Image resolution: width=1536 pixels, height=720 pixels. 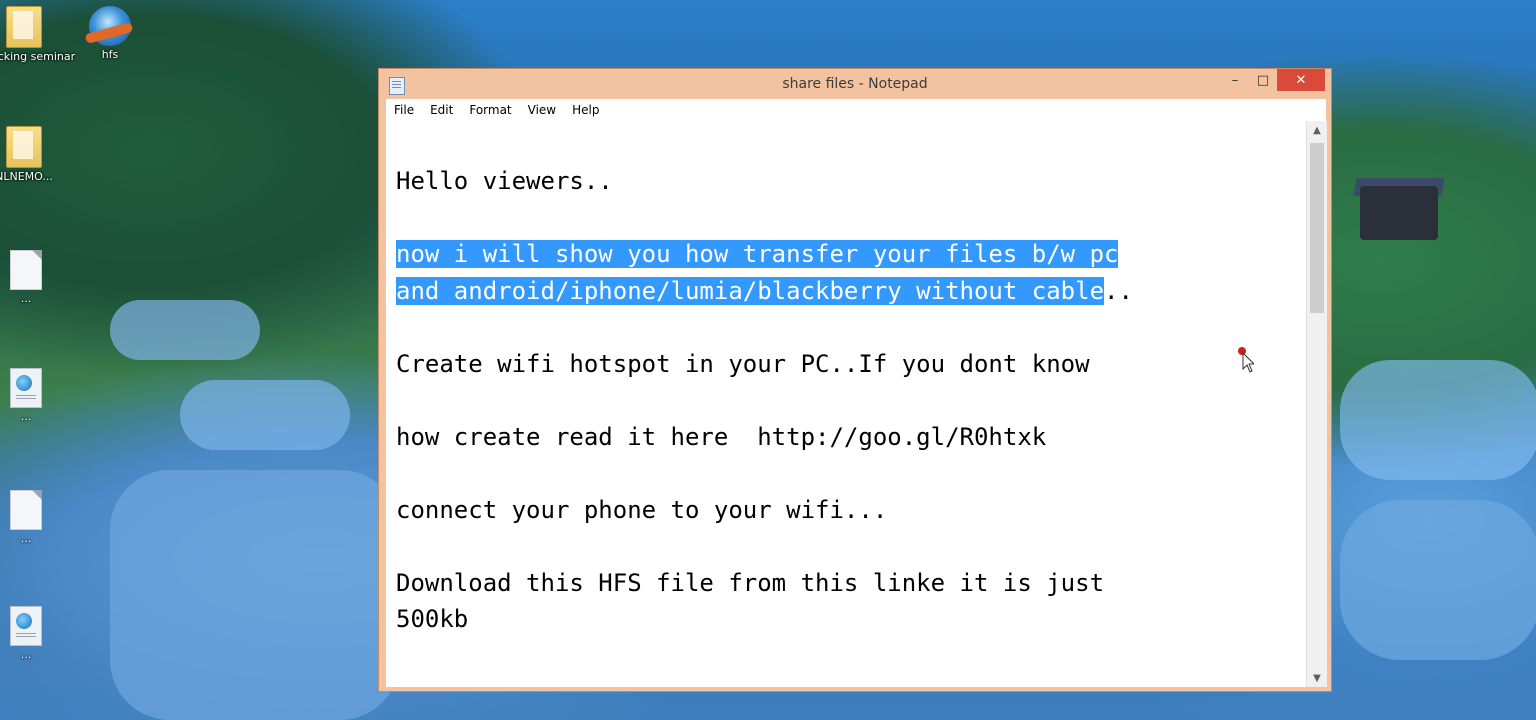 What do you see at coordinates (1317, 228) in the screenshot?
I see `scroll-thumb` at bounding box center [1317, 228].